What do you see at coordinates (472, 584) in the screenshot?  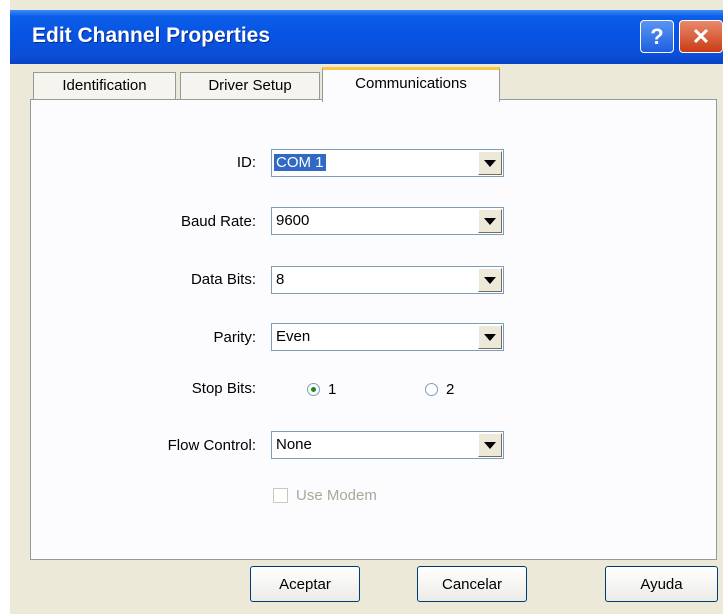 I see `cancel-button: Cancelar` at bounding box center [472, 584].